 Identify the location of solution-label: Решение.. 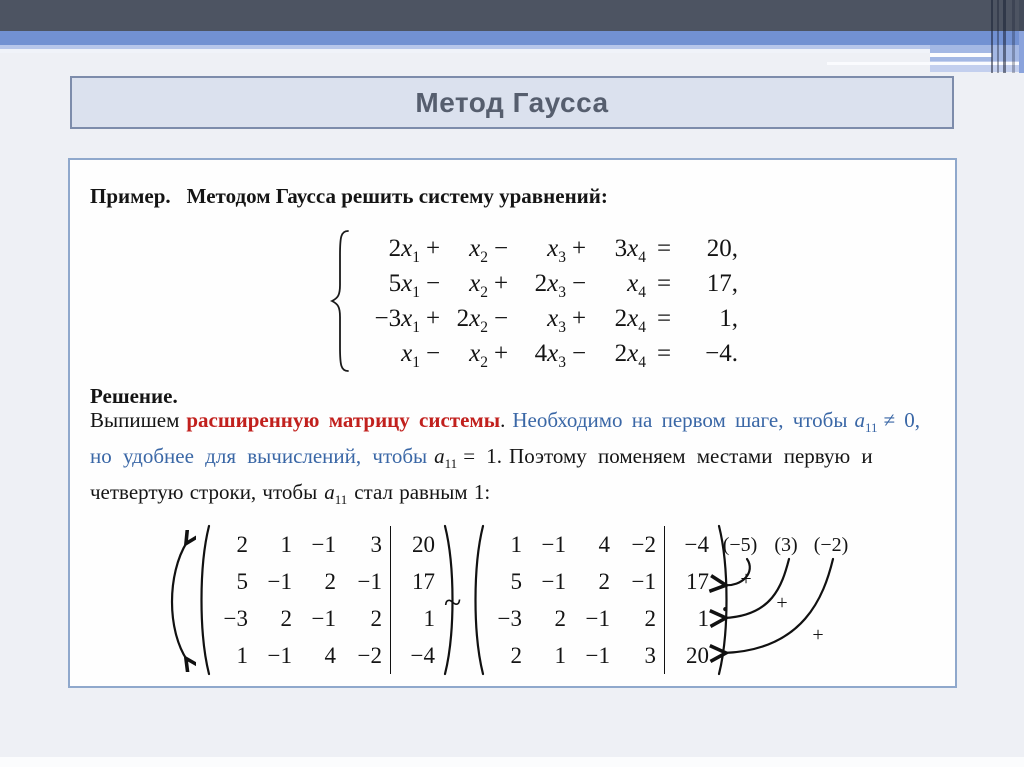
(134, 396).